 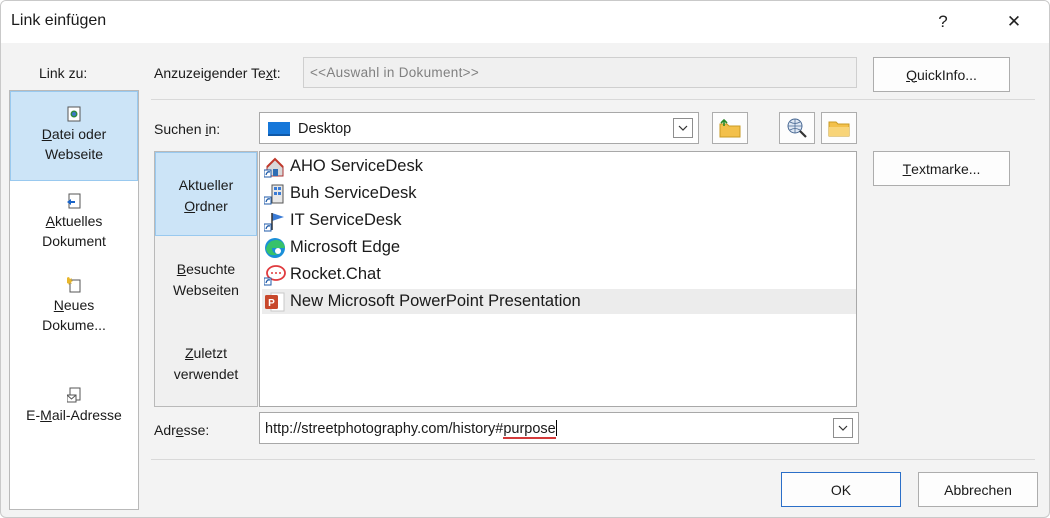 What do you see at coordinates (206, 194) in the screenshot?
I see `nav-current-folder: Aktueller Ordner` at bounding box center [206, 194].